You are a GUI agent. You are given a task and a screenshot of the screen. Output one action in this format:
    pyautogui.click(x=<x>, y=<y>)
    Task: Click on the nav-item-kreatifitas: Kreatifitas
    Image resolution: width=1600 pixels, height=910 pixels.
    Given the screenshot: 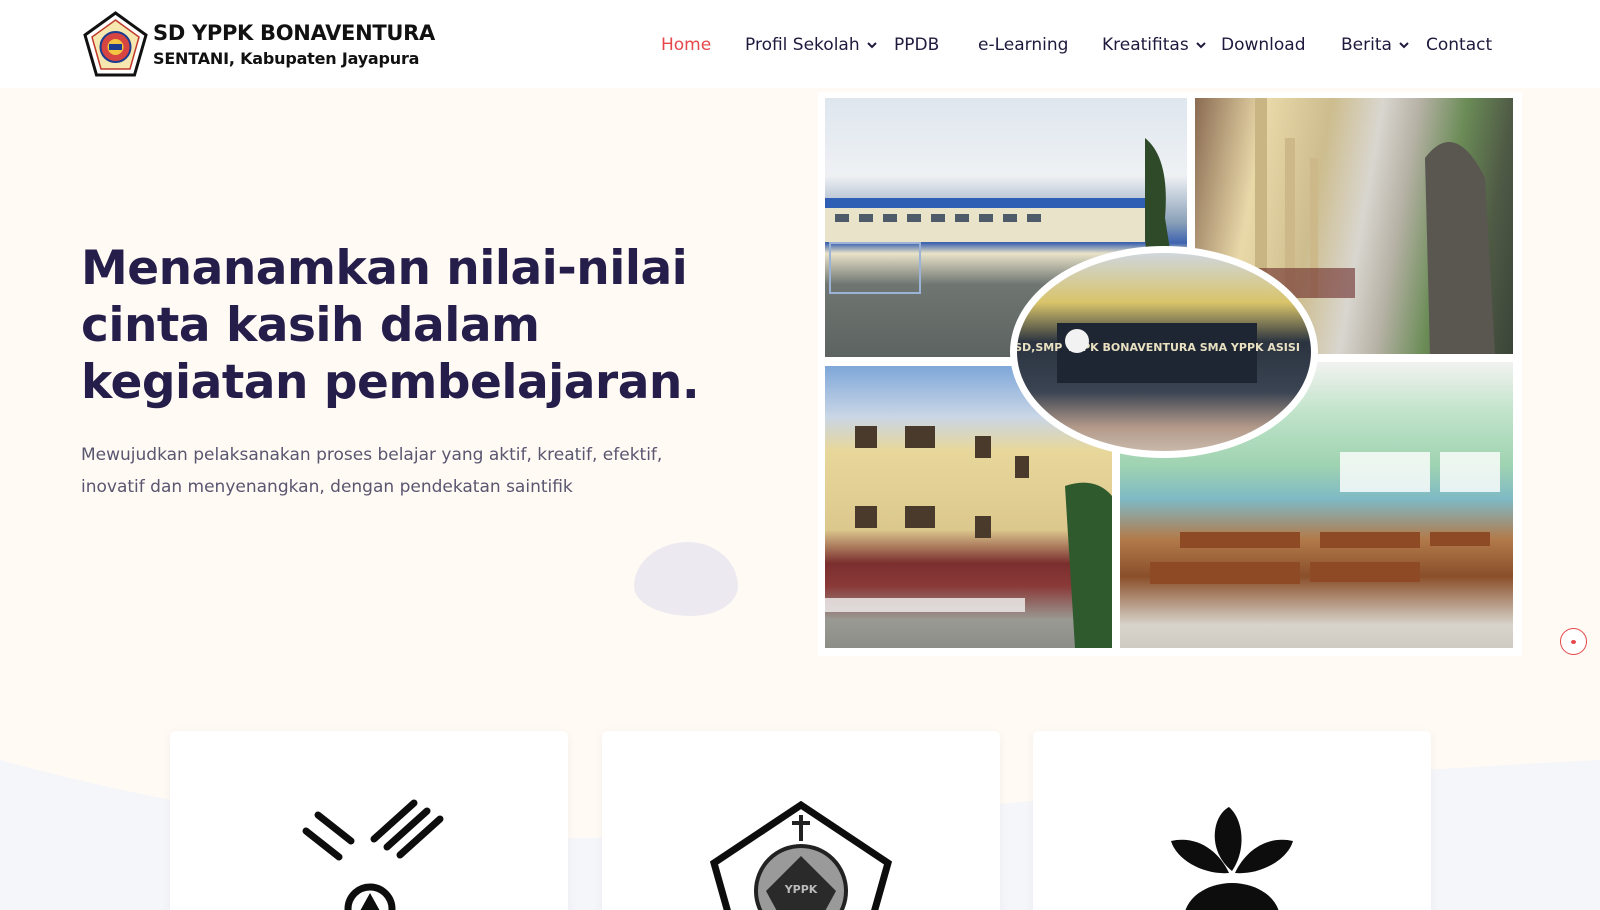 What is the action you would take?
    pyautogui.click(x=1154, y=45)
    